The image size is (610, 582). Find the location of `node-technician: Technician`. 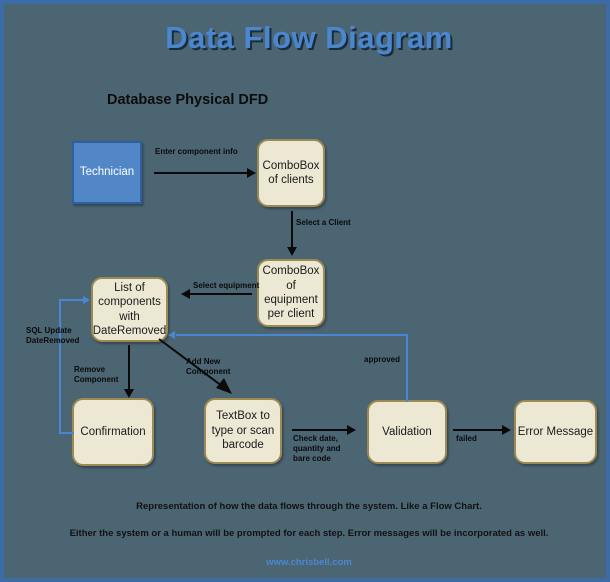

node-technician: Technician is located at coordinates (107, 172).